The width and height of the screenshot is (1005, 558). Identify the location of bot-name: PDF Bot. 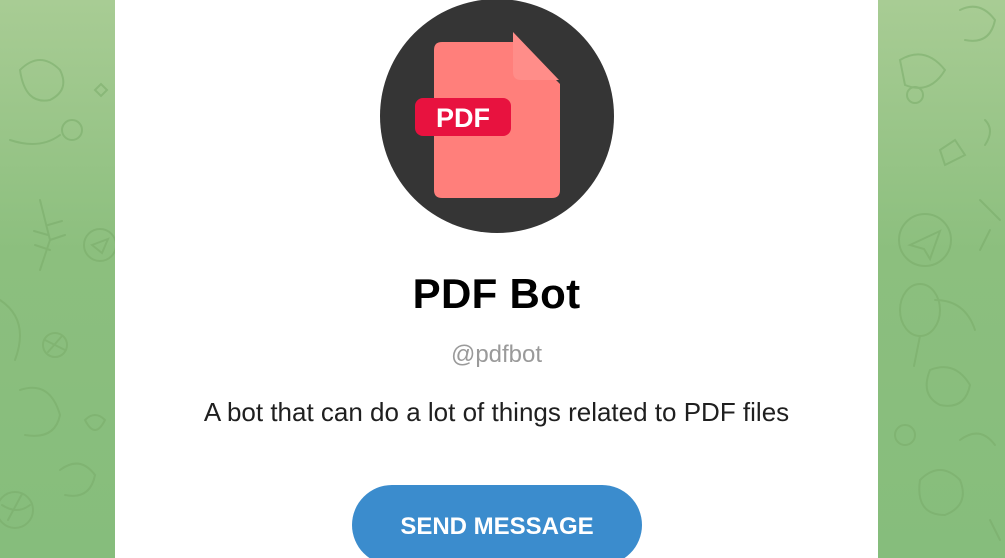
(496, 293).